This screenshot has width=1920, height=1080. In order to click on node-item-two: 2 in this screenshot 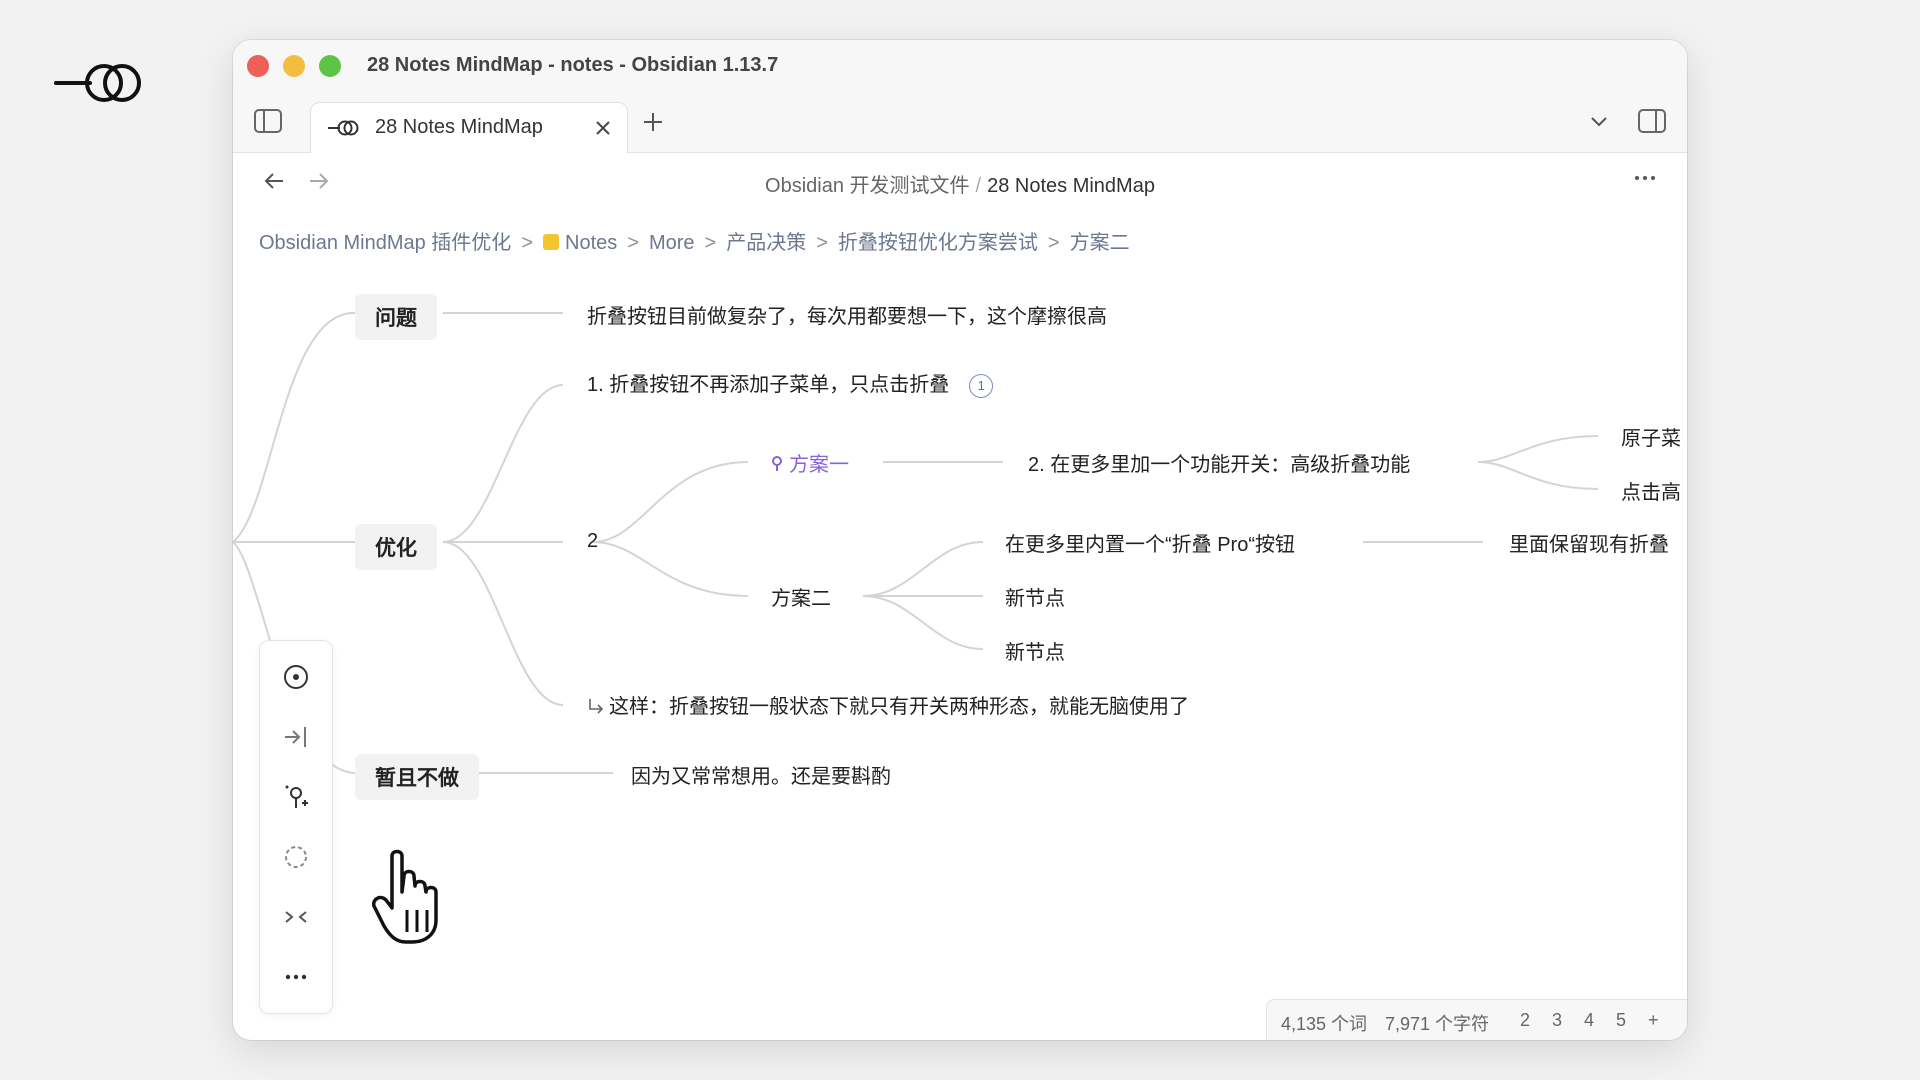, I will do `click(592, 541)`.